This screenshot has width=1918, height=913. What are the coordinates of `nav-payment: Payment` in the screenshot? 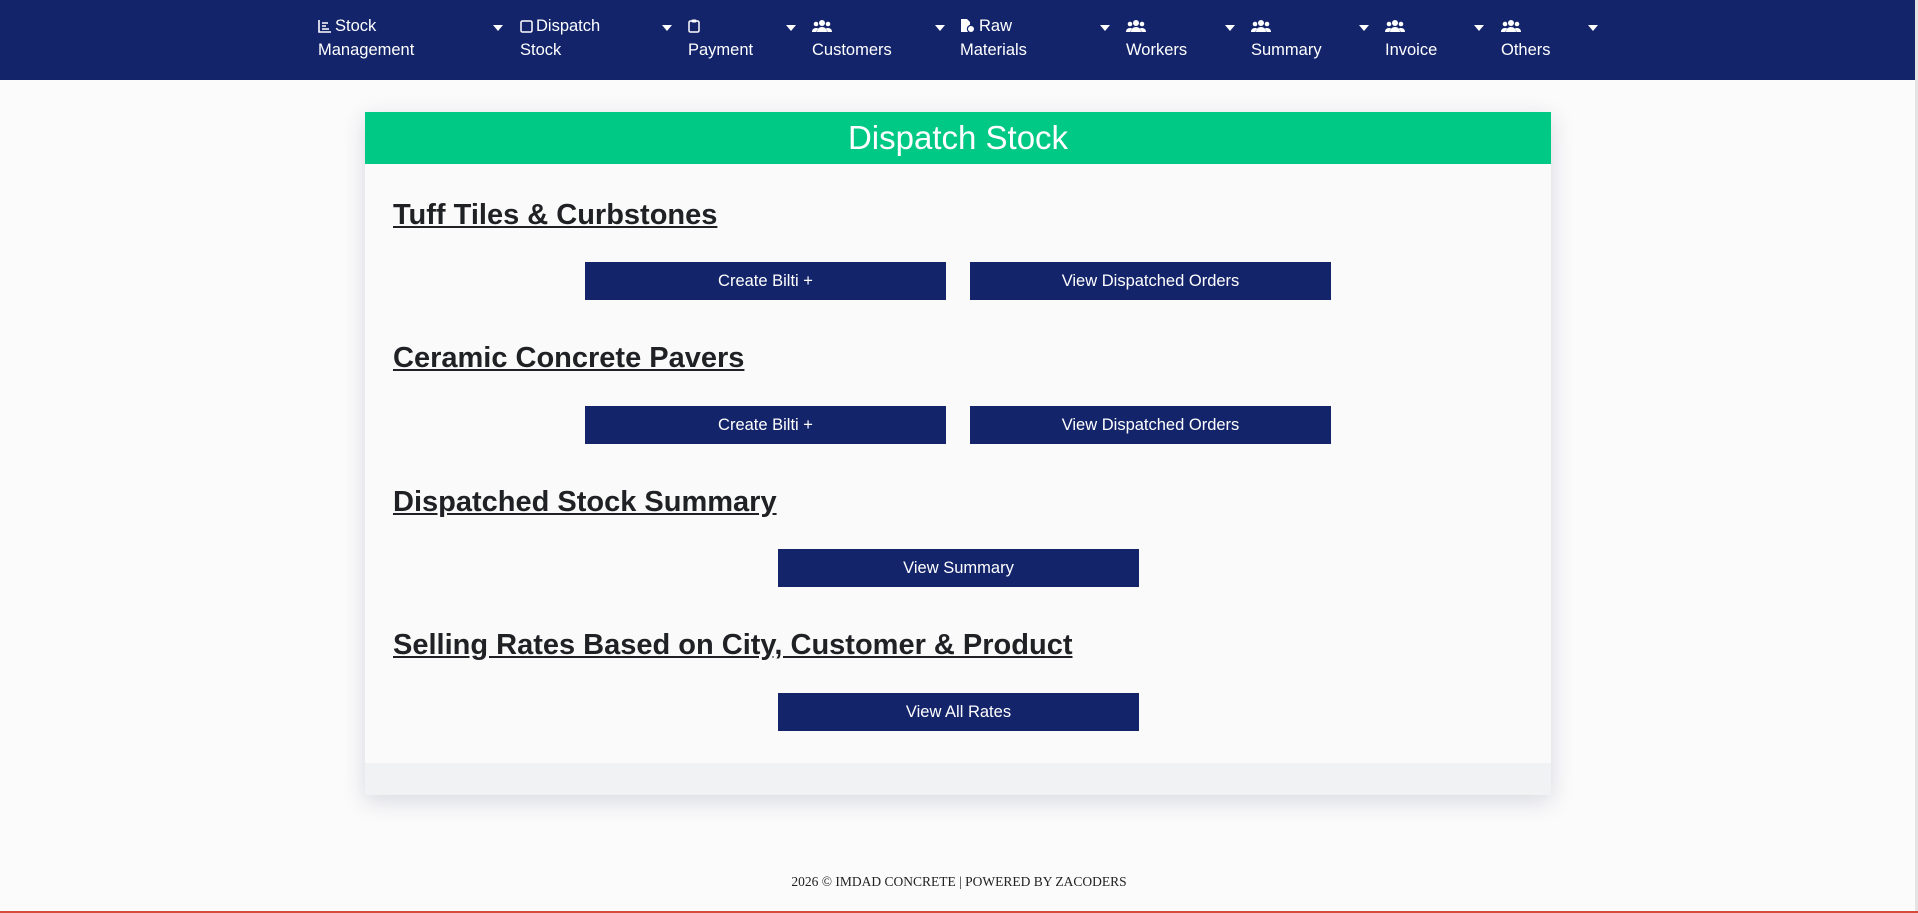 It's located at (720, 38).